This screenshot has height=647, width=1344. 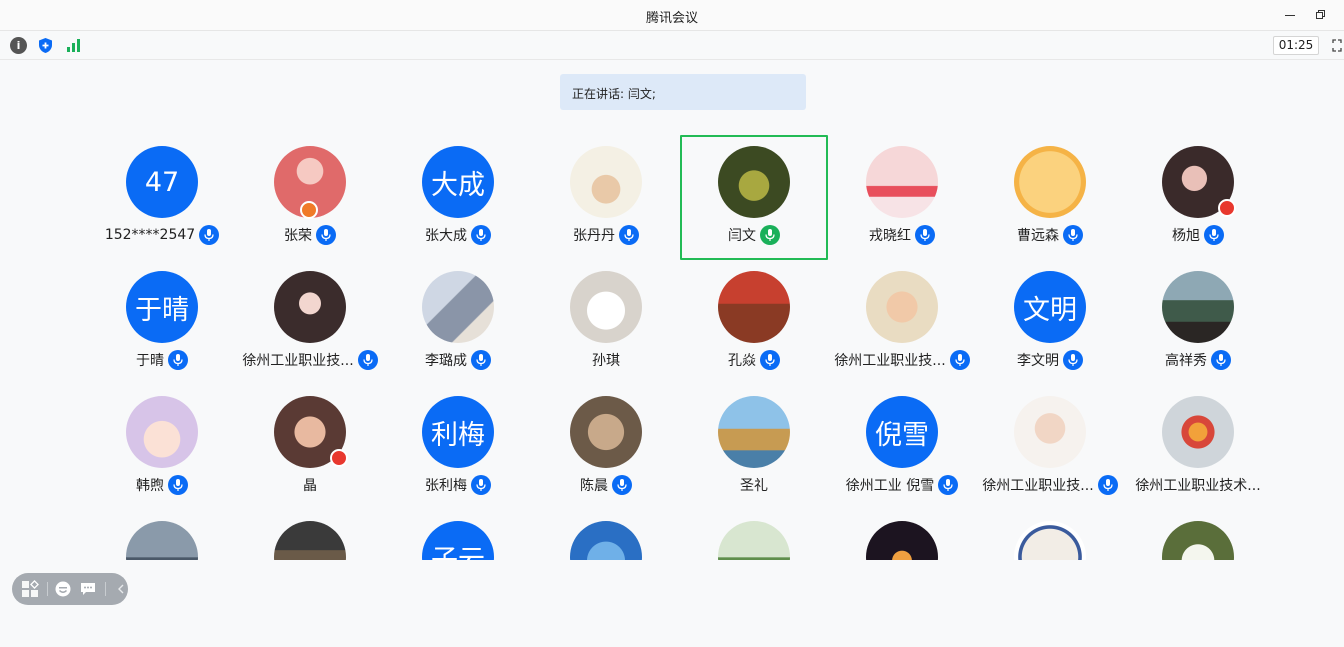 I want to click on participant-tile: 子云, so click(x=458, y=535).